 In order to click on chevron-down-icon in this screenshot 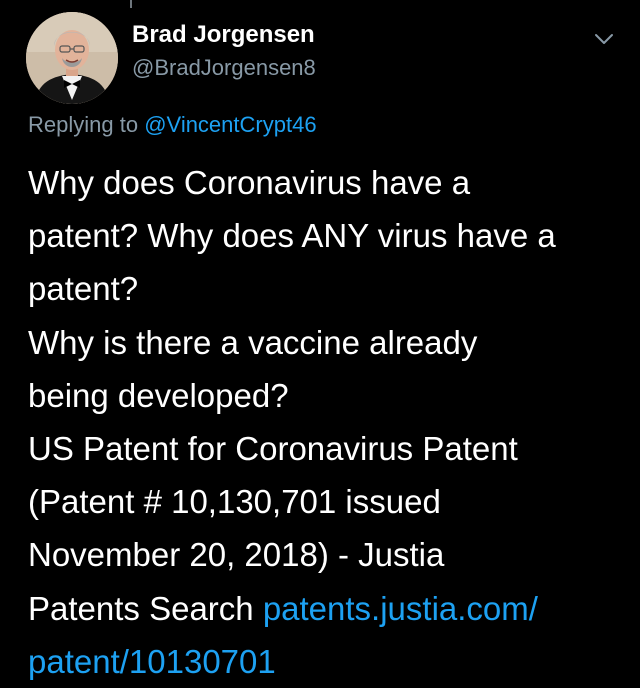, I will do `click(604, 39)`.